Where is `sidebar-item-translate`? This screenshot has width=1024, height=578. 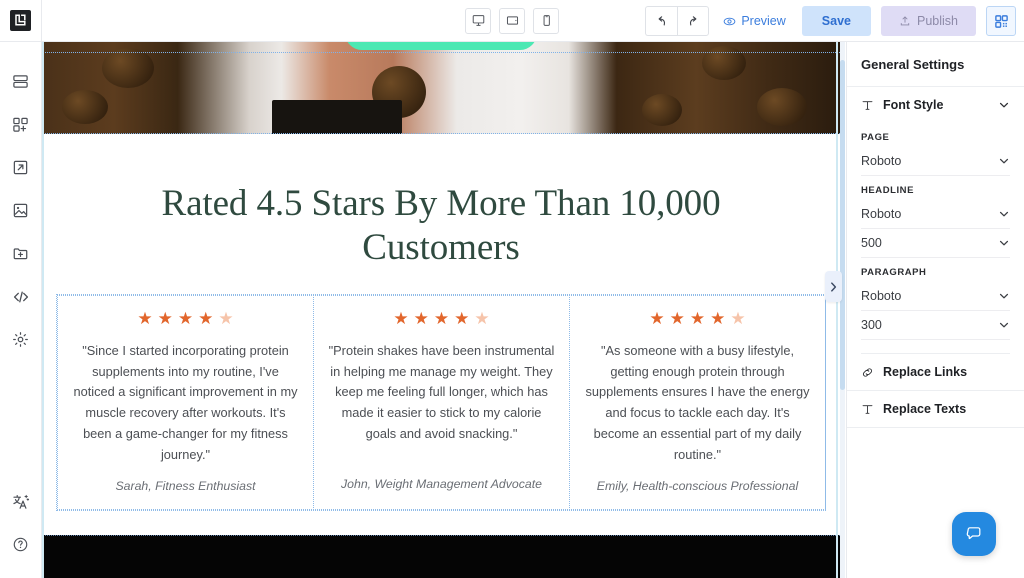 sidebar-item-translate is located at coordinates (21, 501).